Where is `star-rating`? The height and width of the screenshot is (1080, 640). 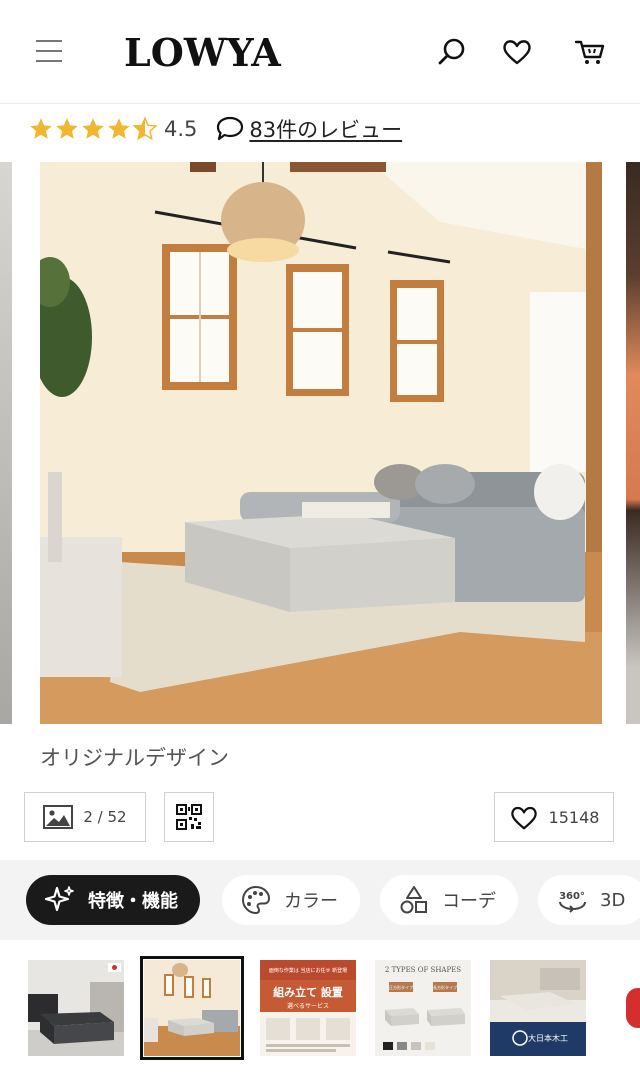
star-rating is located at coordinates (93, 129).